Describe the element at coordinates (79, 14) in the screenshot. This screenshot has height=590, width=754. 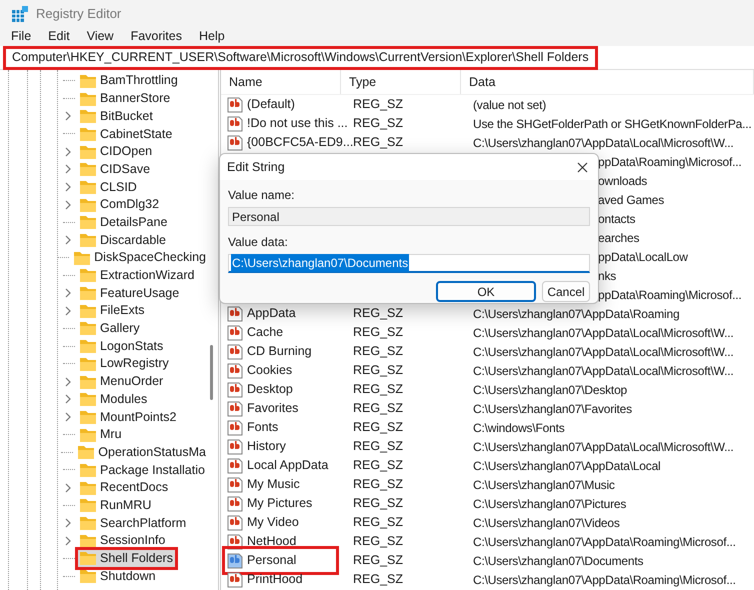
I see `window-title: Registry Editor` at that location.